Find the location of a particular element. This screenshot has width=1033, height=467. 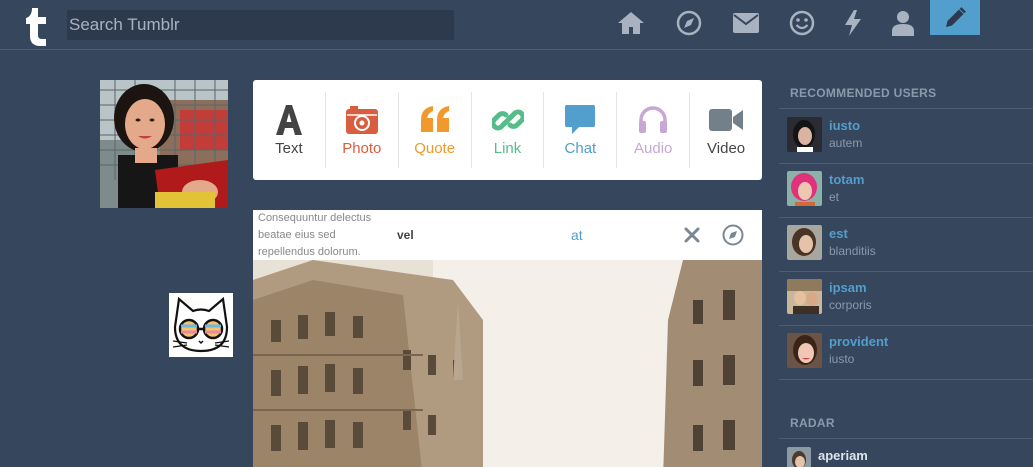

post-type-label: Audio is located at coordinates (653, 148).